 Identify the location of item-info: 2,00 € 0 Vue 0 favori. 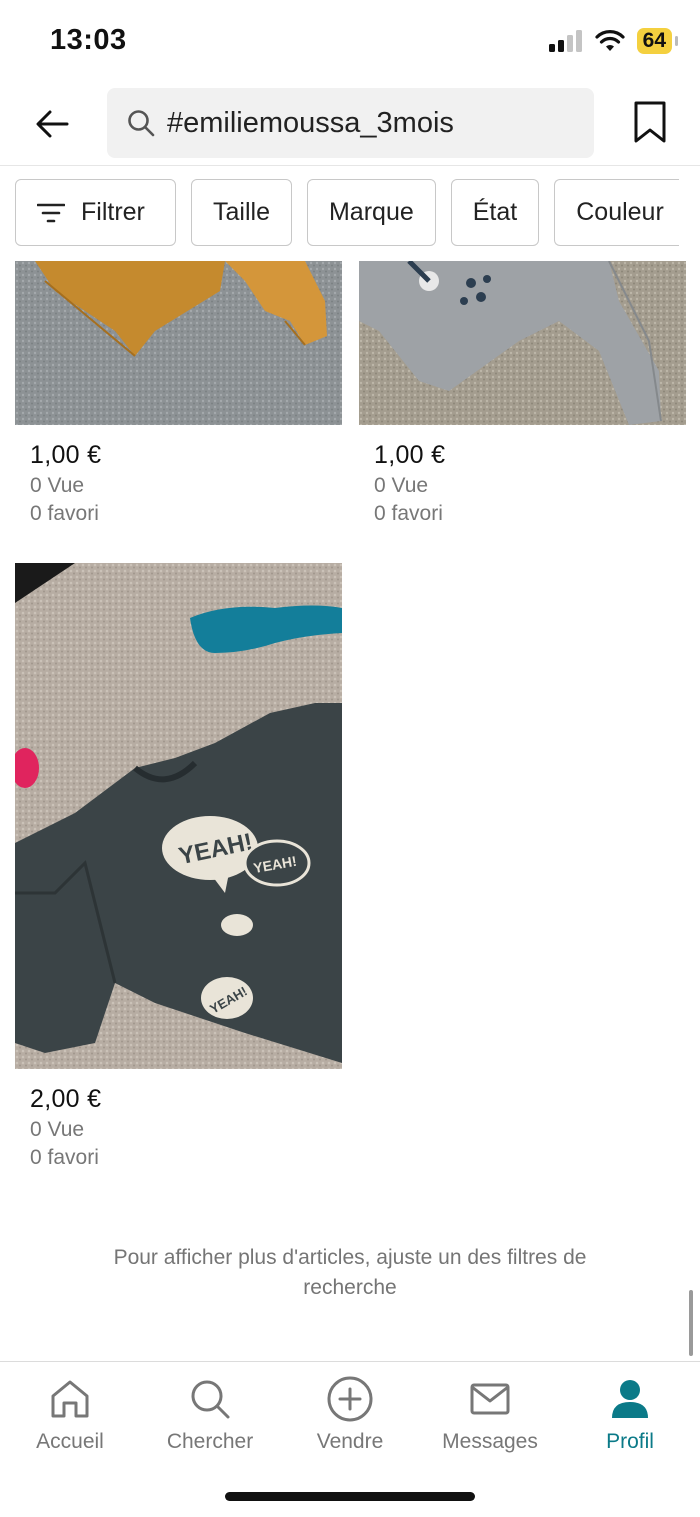
(178, 1119).